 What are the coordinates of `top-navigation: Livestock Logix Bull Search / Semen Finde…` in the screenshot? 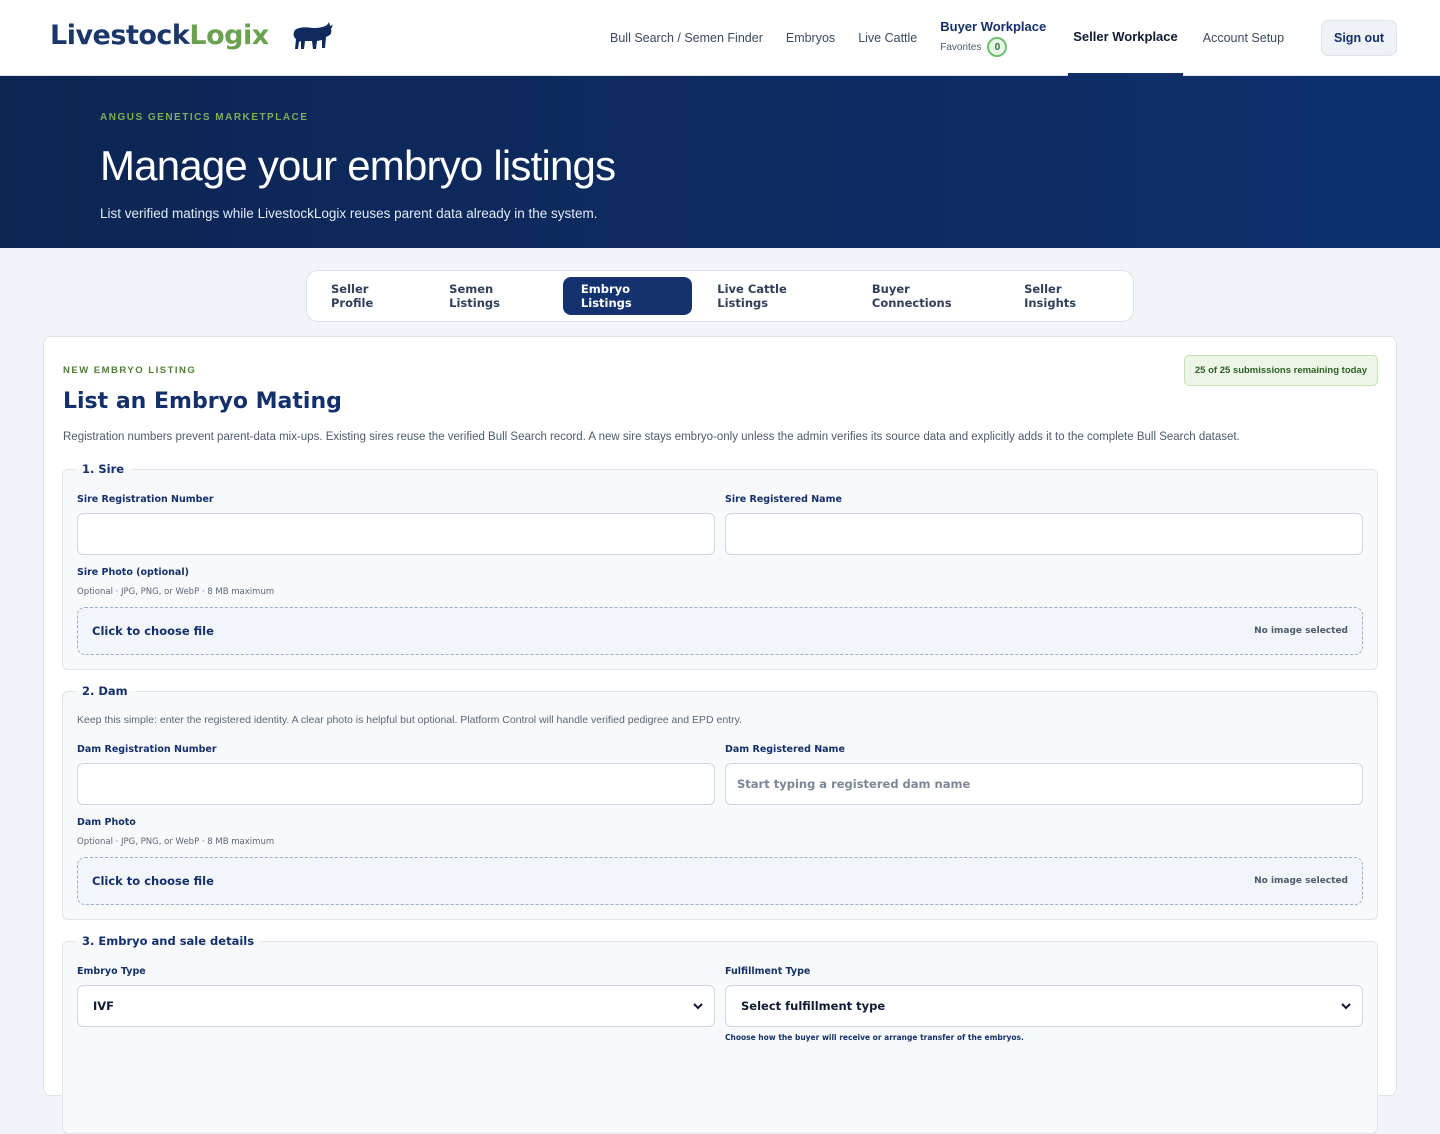 It's located at (720, 38).